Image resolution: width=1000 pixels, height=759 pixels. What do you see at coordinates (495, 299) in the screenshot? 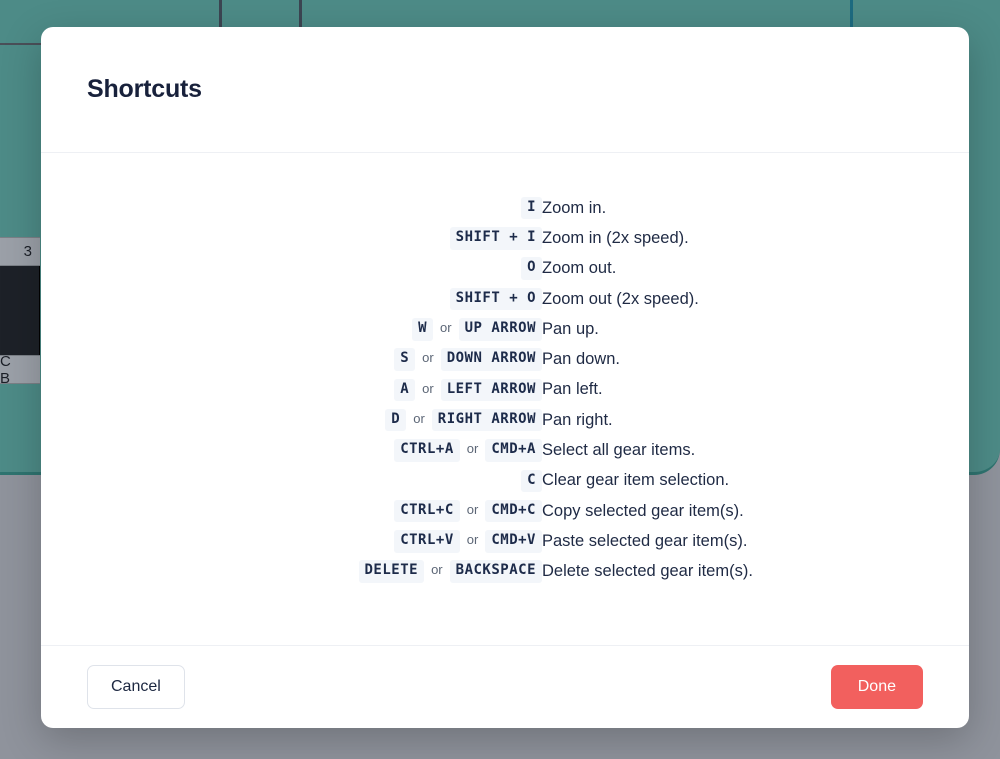
I see `shortcut-key-chip: SHIFT + O` at bounding box center [495, 299].